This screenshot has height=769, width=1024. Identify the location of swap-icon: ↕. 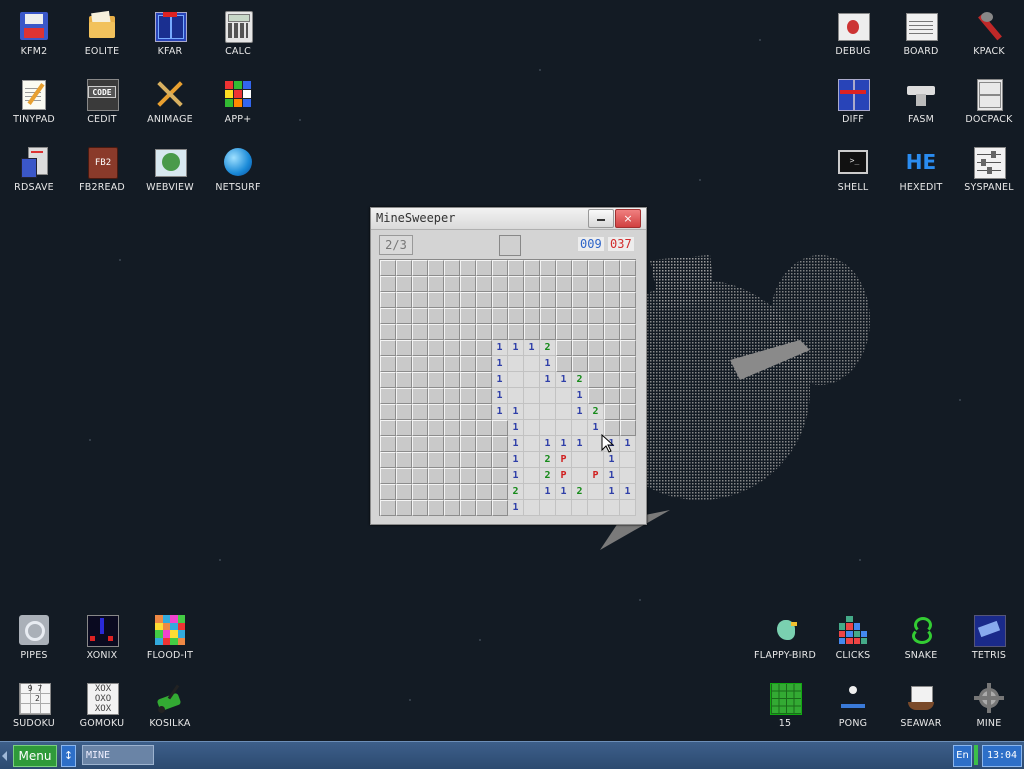
(68, 756).